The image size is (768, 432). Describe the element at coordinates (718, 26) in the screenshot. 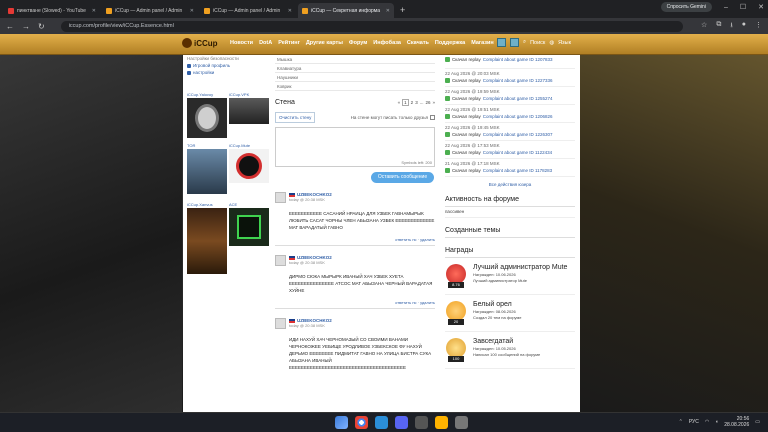

I see `extensions-icon: ⧉` at that location.